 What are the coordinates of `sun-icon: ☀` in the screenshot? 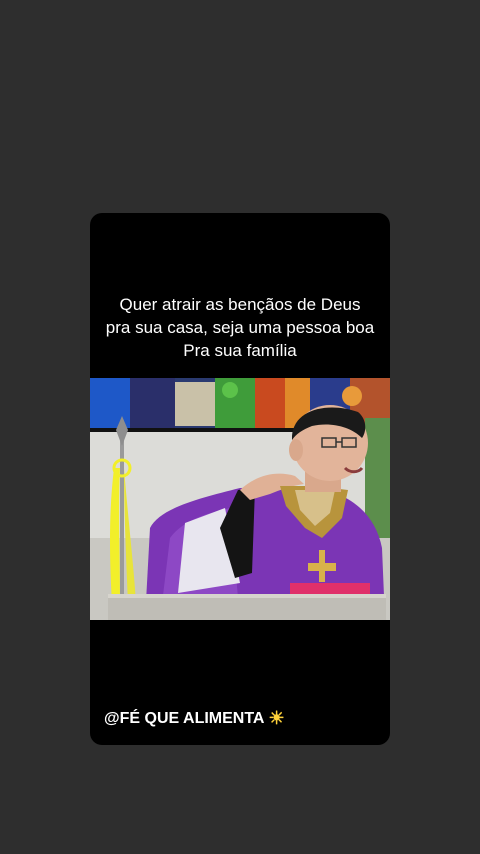 It's located at (276, 718).